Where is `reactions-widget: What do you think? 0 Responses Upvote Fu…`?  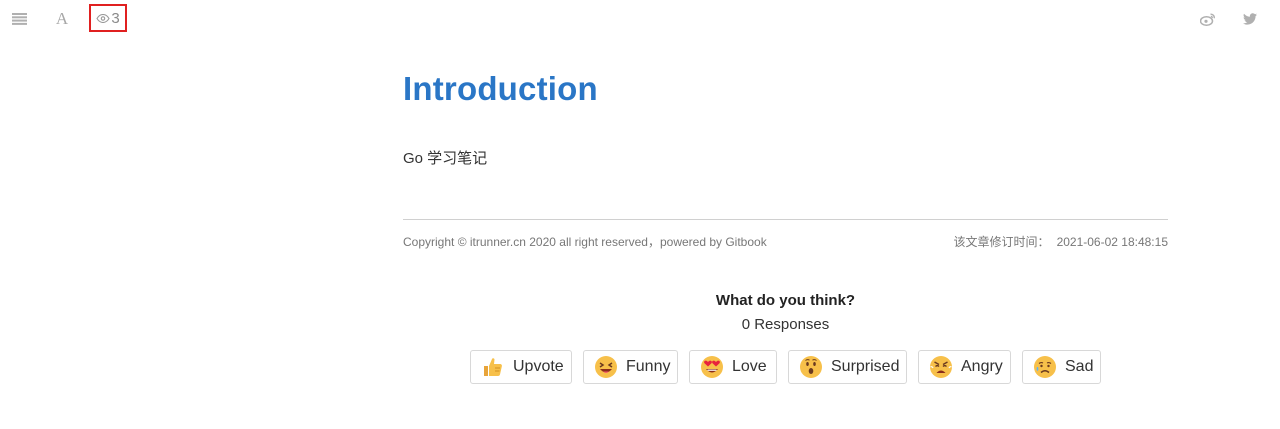
reactions-widget: What do you think? 0 Responses Upvote Fu… is located at coordinates (785, 337).